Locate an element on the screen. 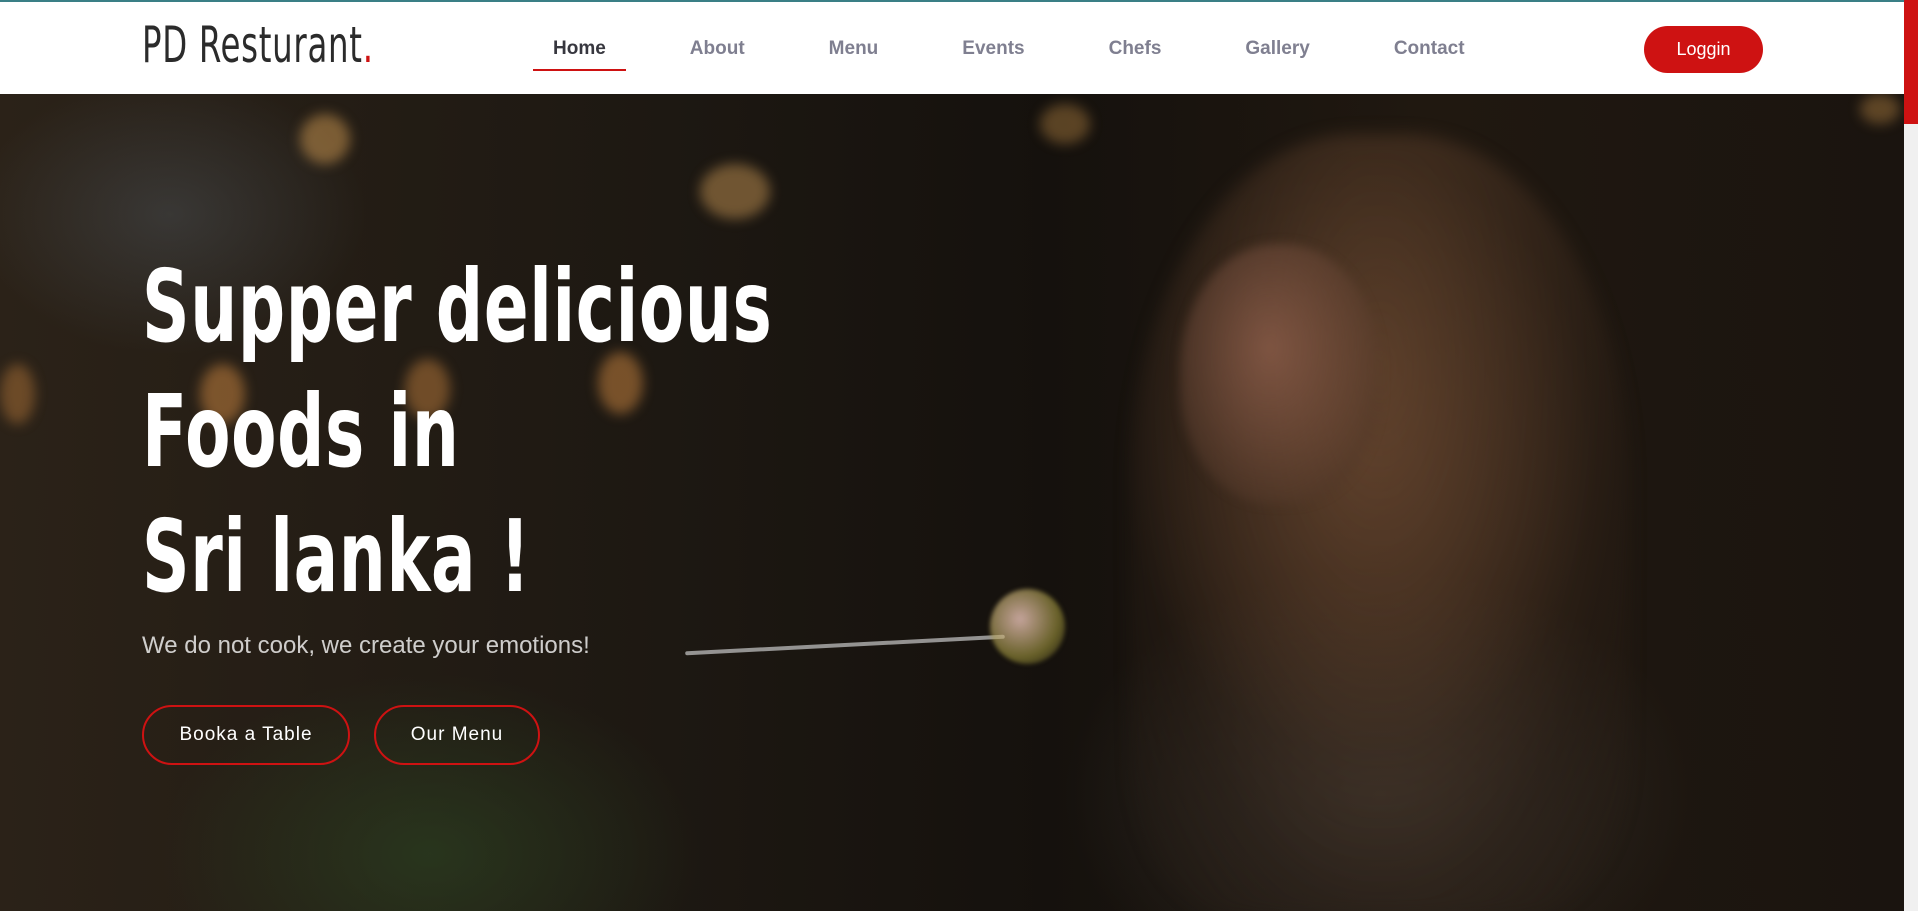  headline-line-1: Supper delicious is located at coordinates (457, 306).